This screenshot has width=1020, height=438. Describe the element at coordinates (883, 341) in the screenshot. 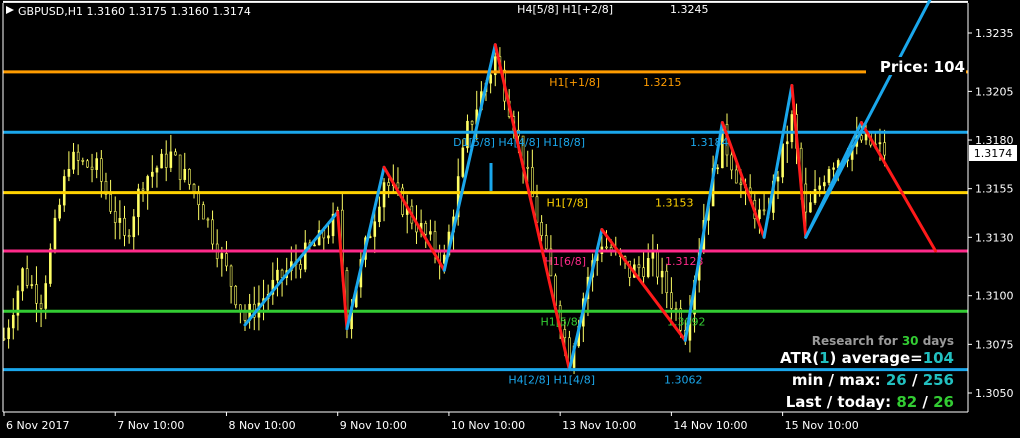

I see `research-line: Research for 30 days` at that location.